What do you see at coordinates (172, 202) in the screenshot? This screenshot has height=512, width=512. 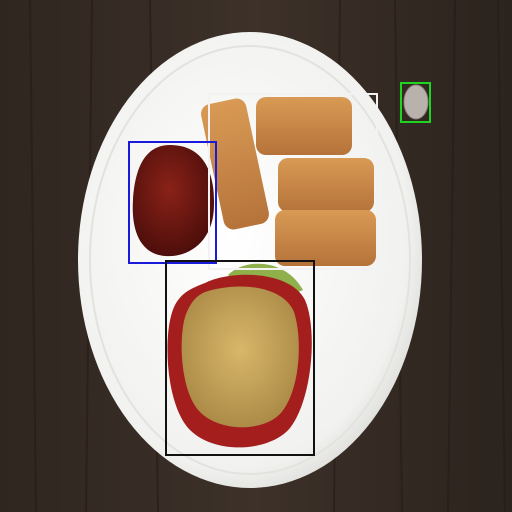 I see `bbox-ketchup` at bounding box center [172, 202].